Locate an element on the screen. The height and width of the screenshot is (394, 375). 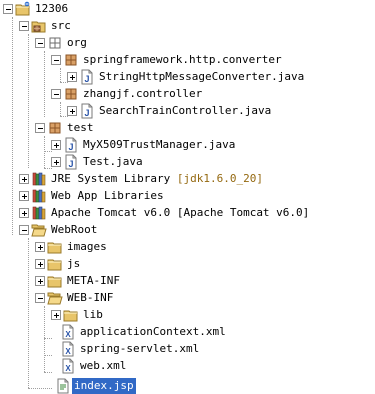
tree-item-label: test is located at coordinates (80, 127).